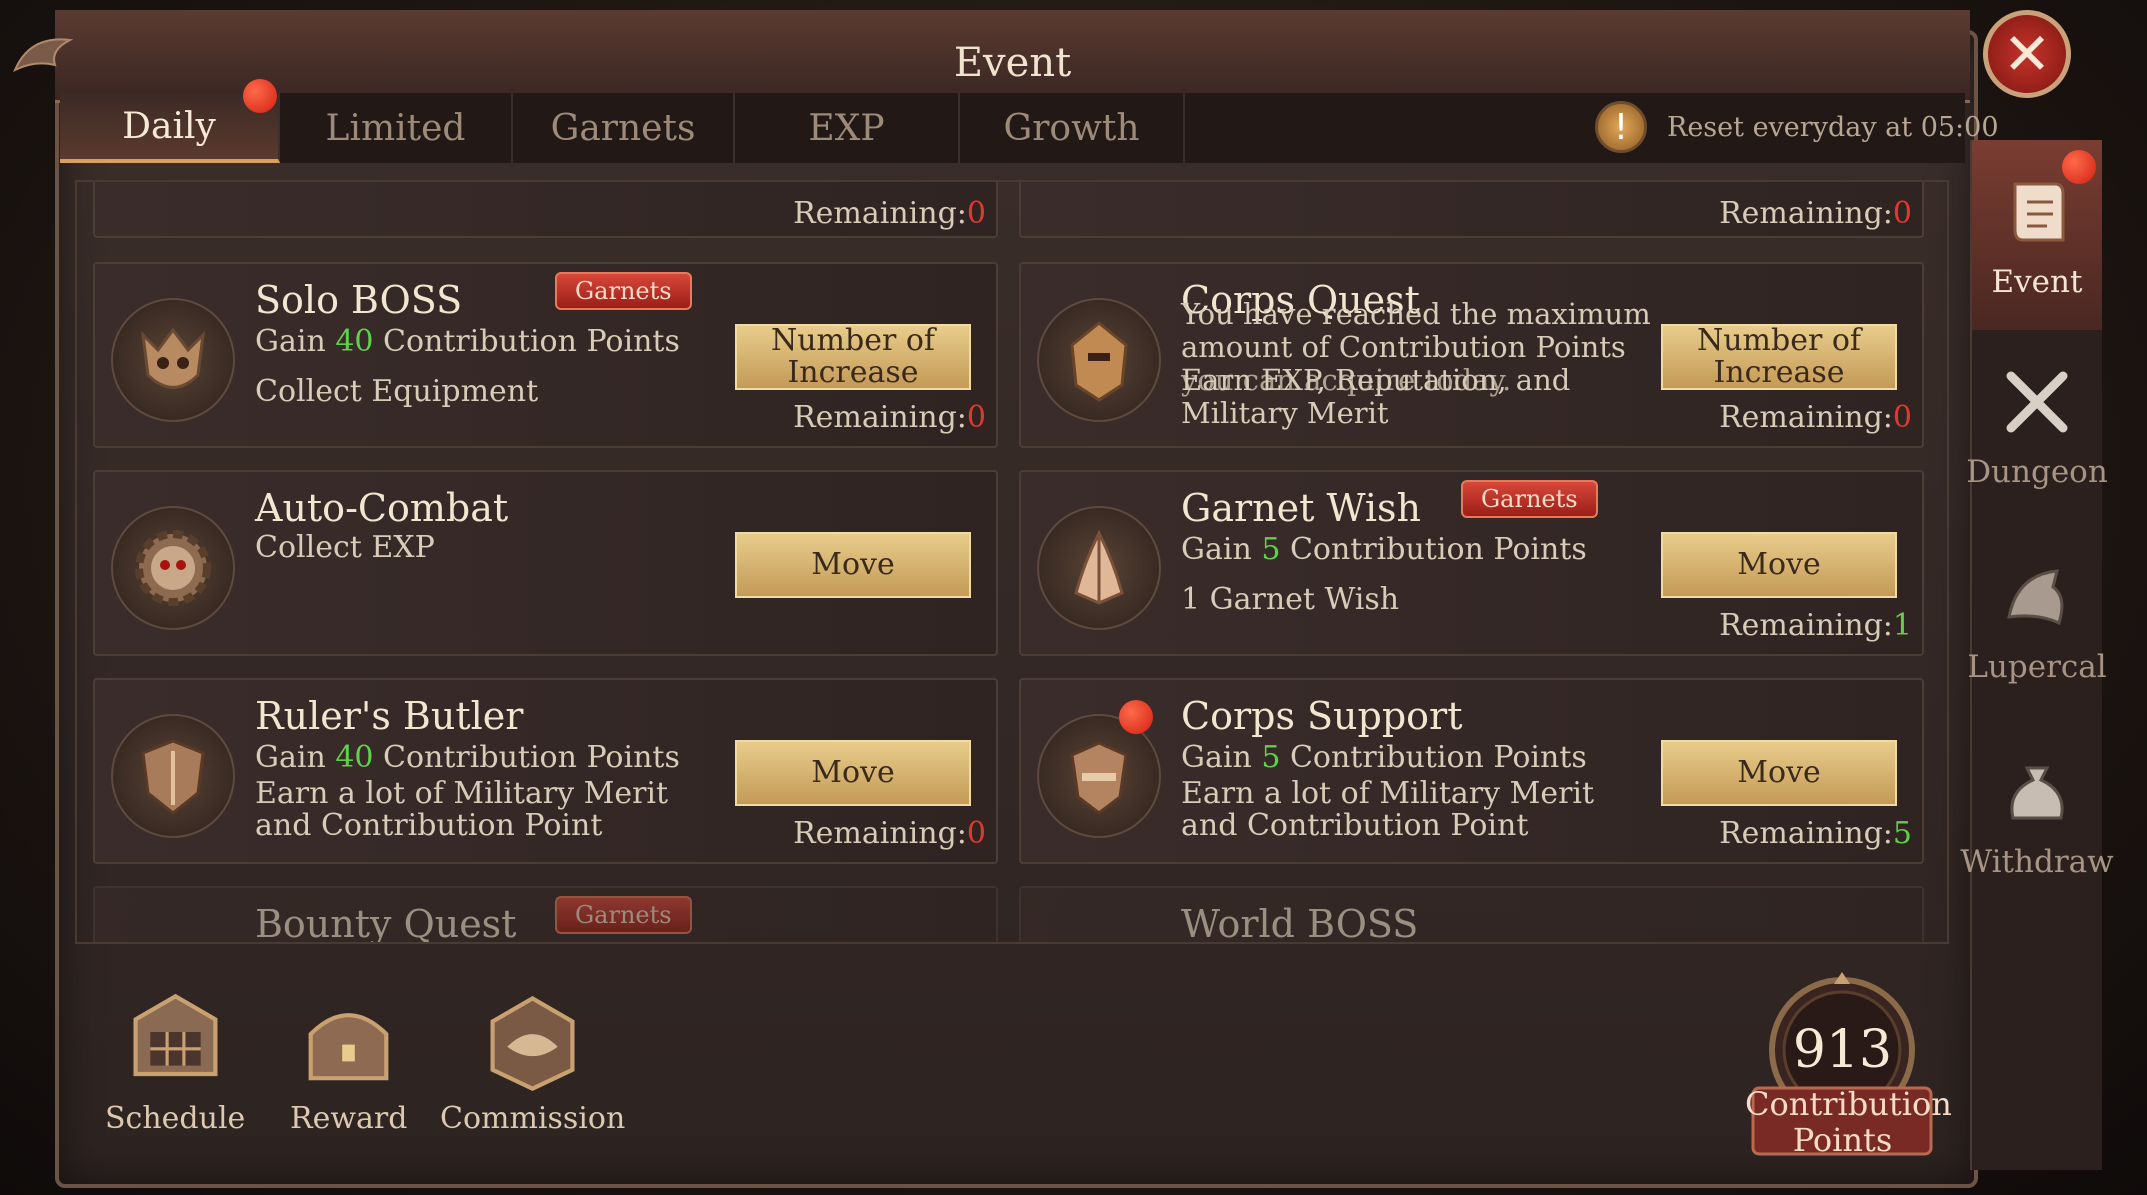  What do you see at coordinates (389, 716) in the screenshot?
I see `card-title: Ruler's Butler` at bounding box center [389, 716].